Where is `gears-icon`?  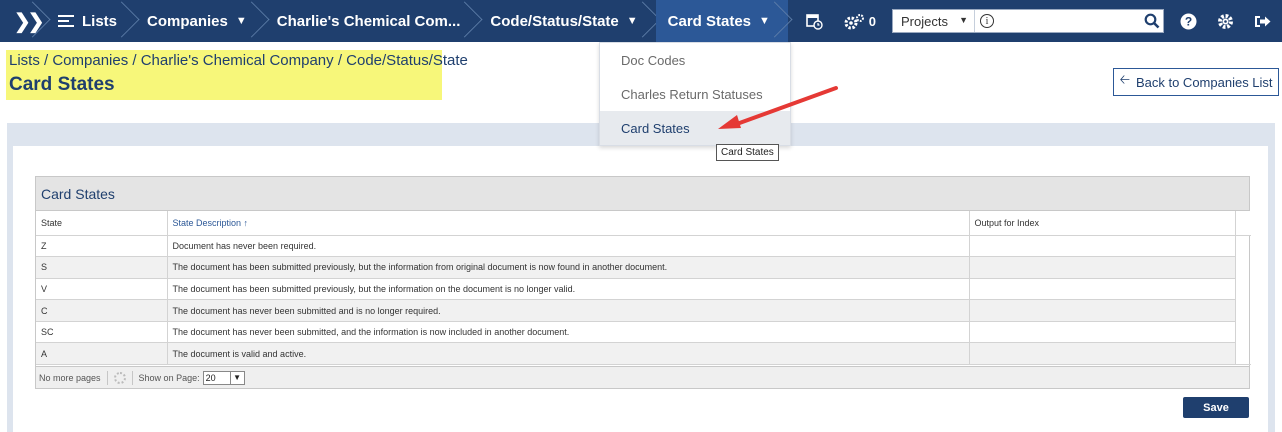
gears-icon is located at coordinates (854, 21).